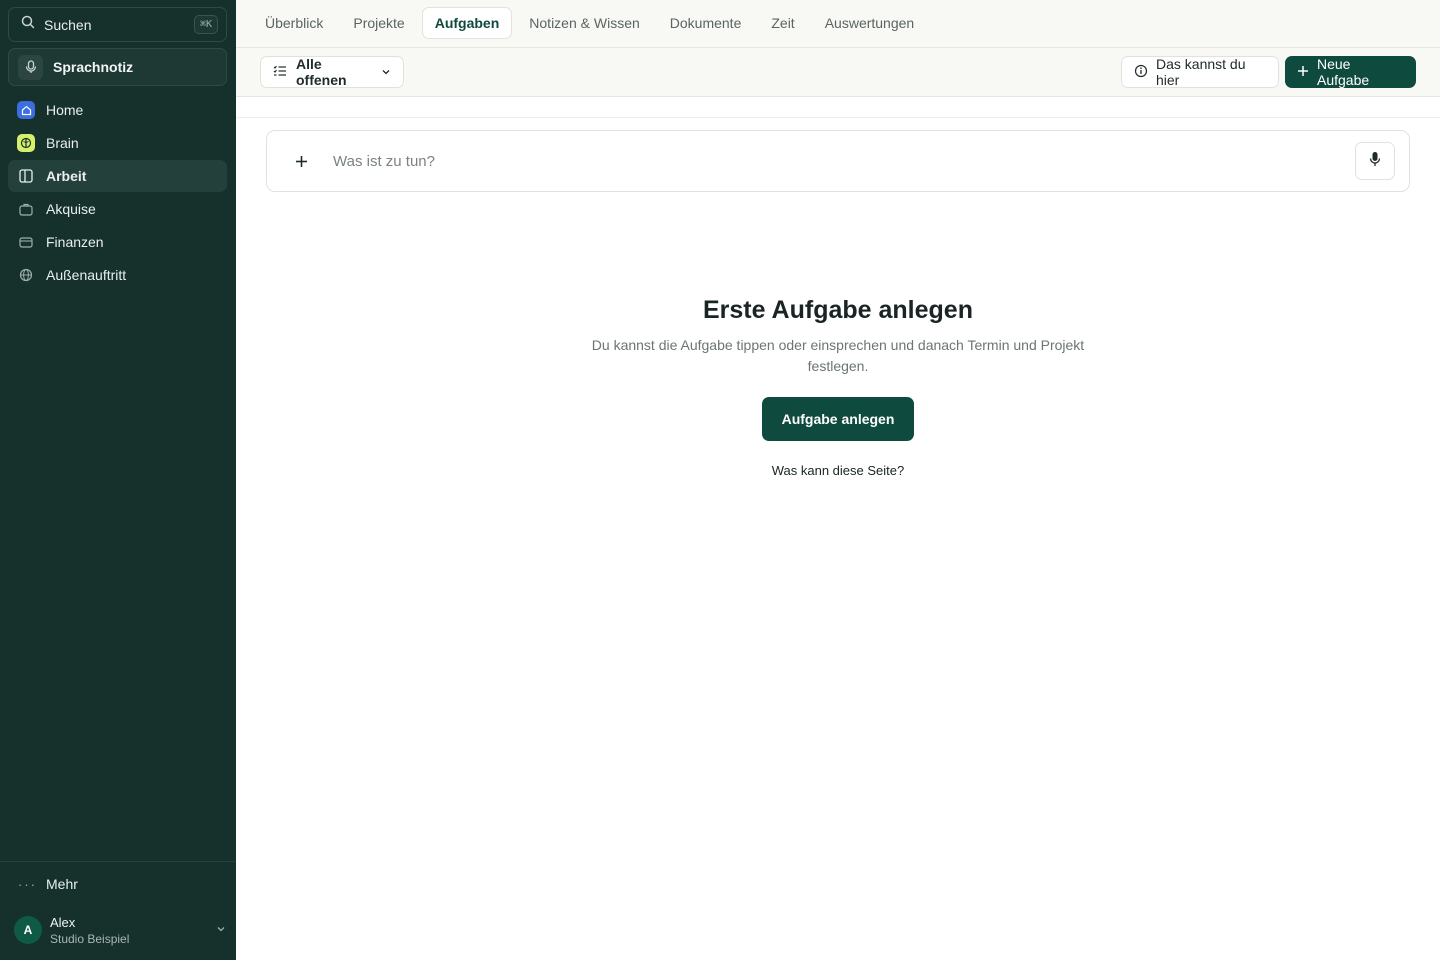  I want to click on help-button: Das kannst du hier, so click(1200, 72).